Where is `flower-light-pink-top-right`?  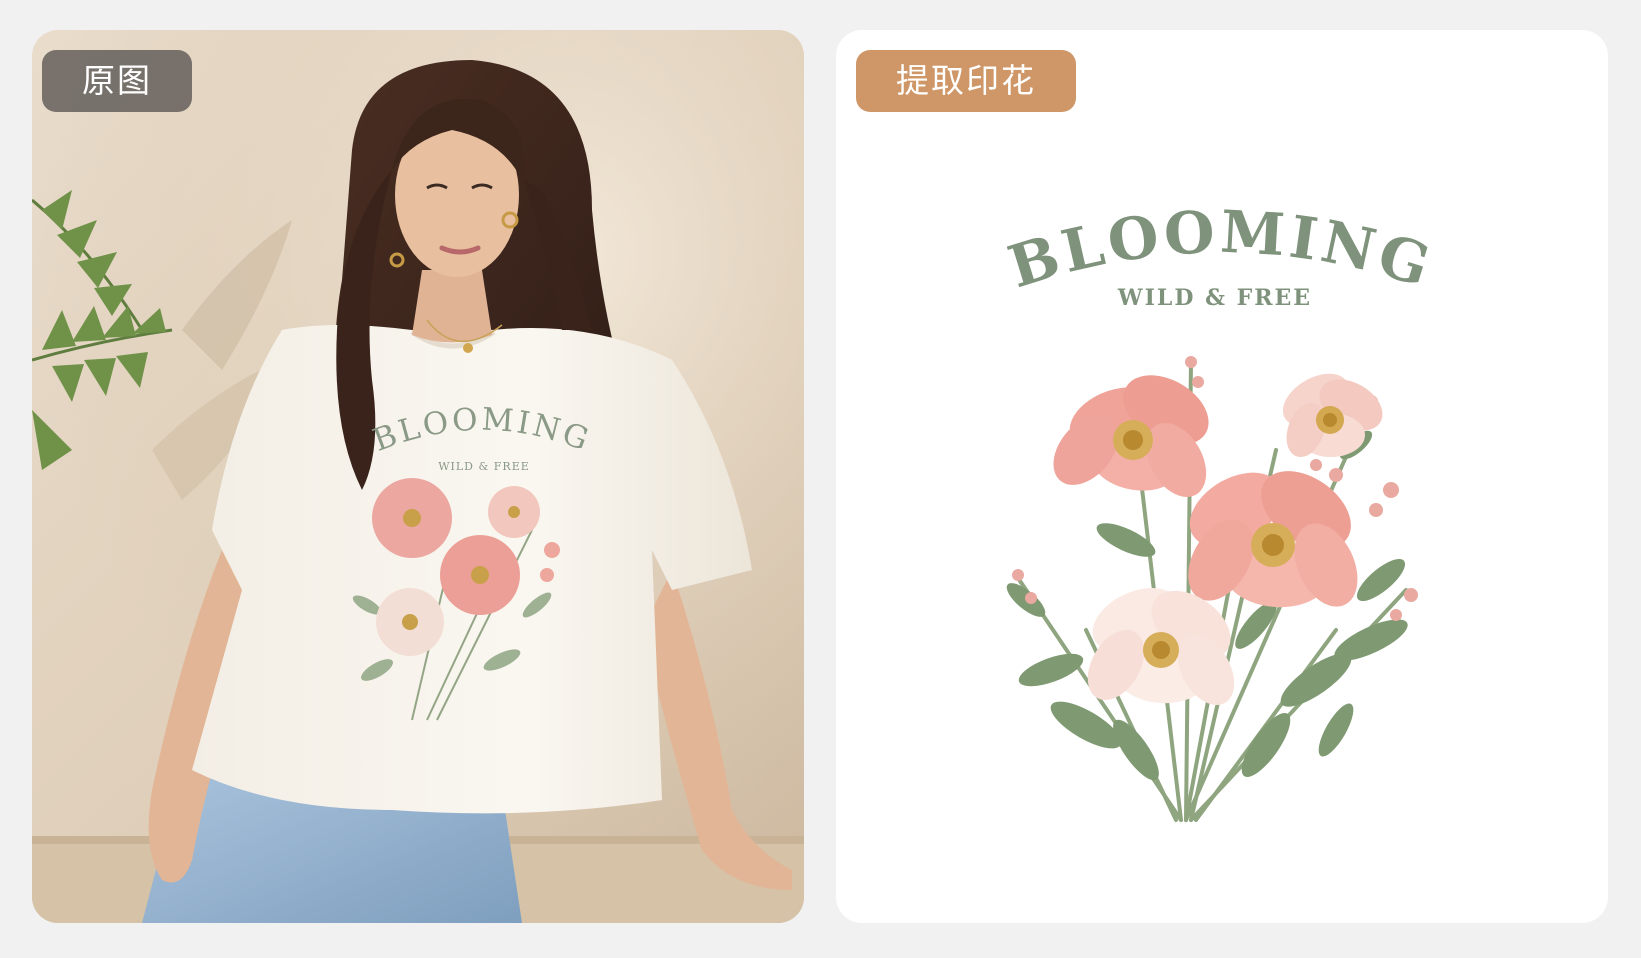
flower-light-pink-top-right is located at coordinates (1332, 415).